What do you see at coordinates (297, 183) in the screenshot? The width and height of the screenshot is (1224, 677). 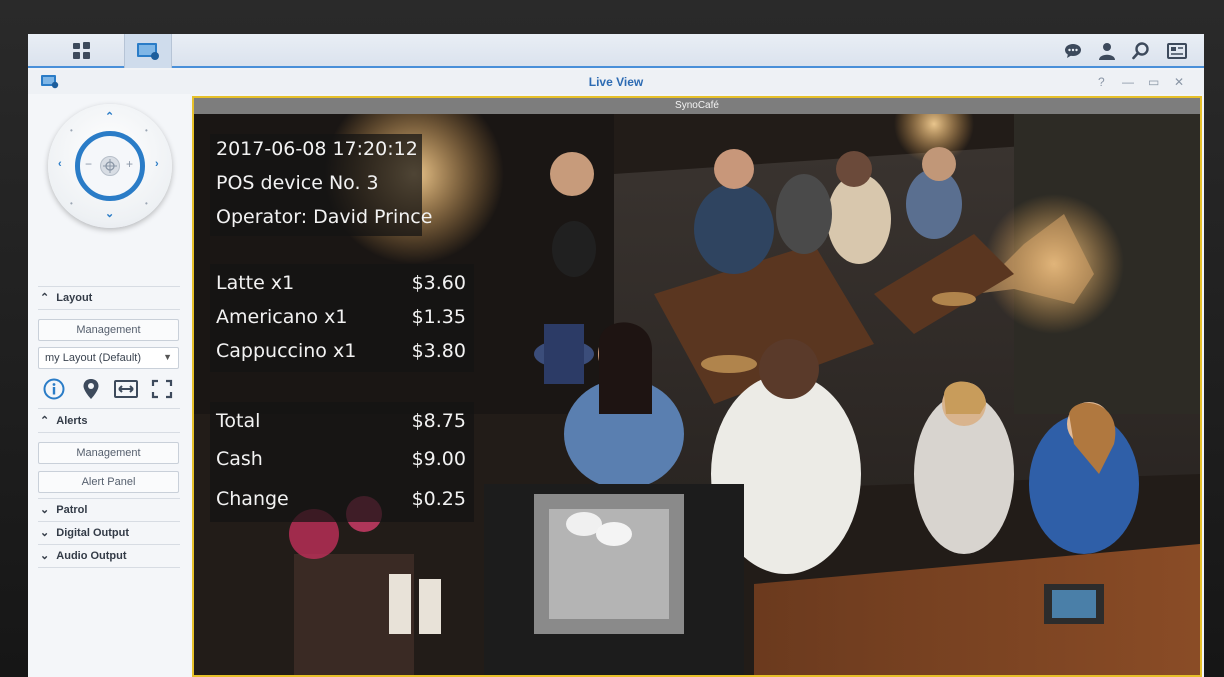 I see `device-text: POS device No. 3` at bounding box center [297, 183].